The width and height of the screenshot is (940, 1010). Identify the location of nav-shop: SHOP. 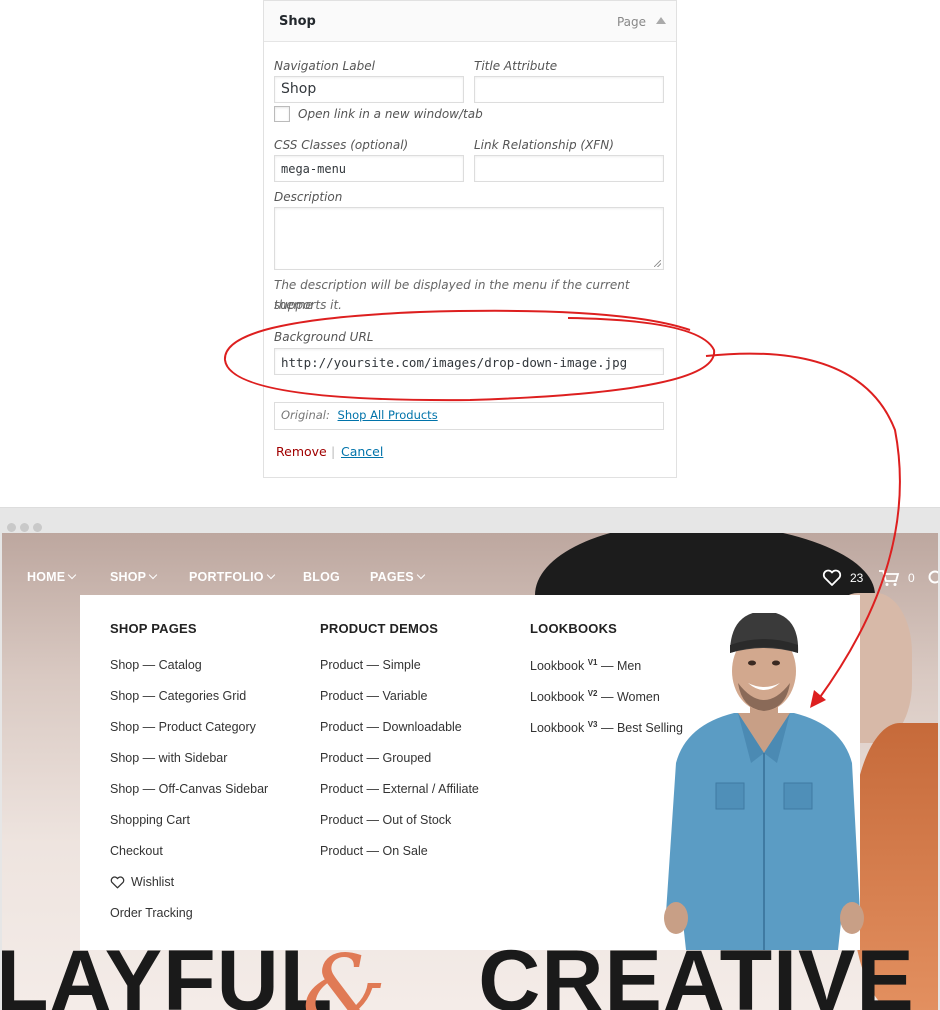
(134, 577).